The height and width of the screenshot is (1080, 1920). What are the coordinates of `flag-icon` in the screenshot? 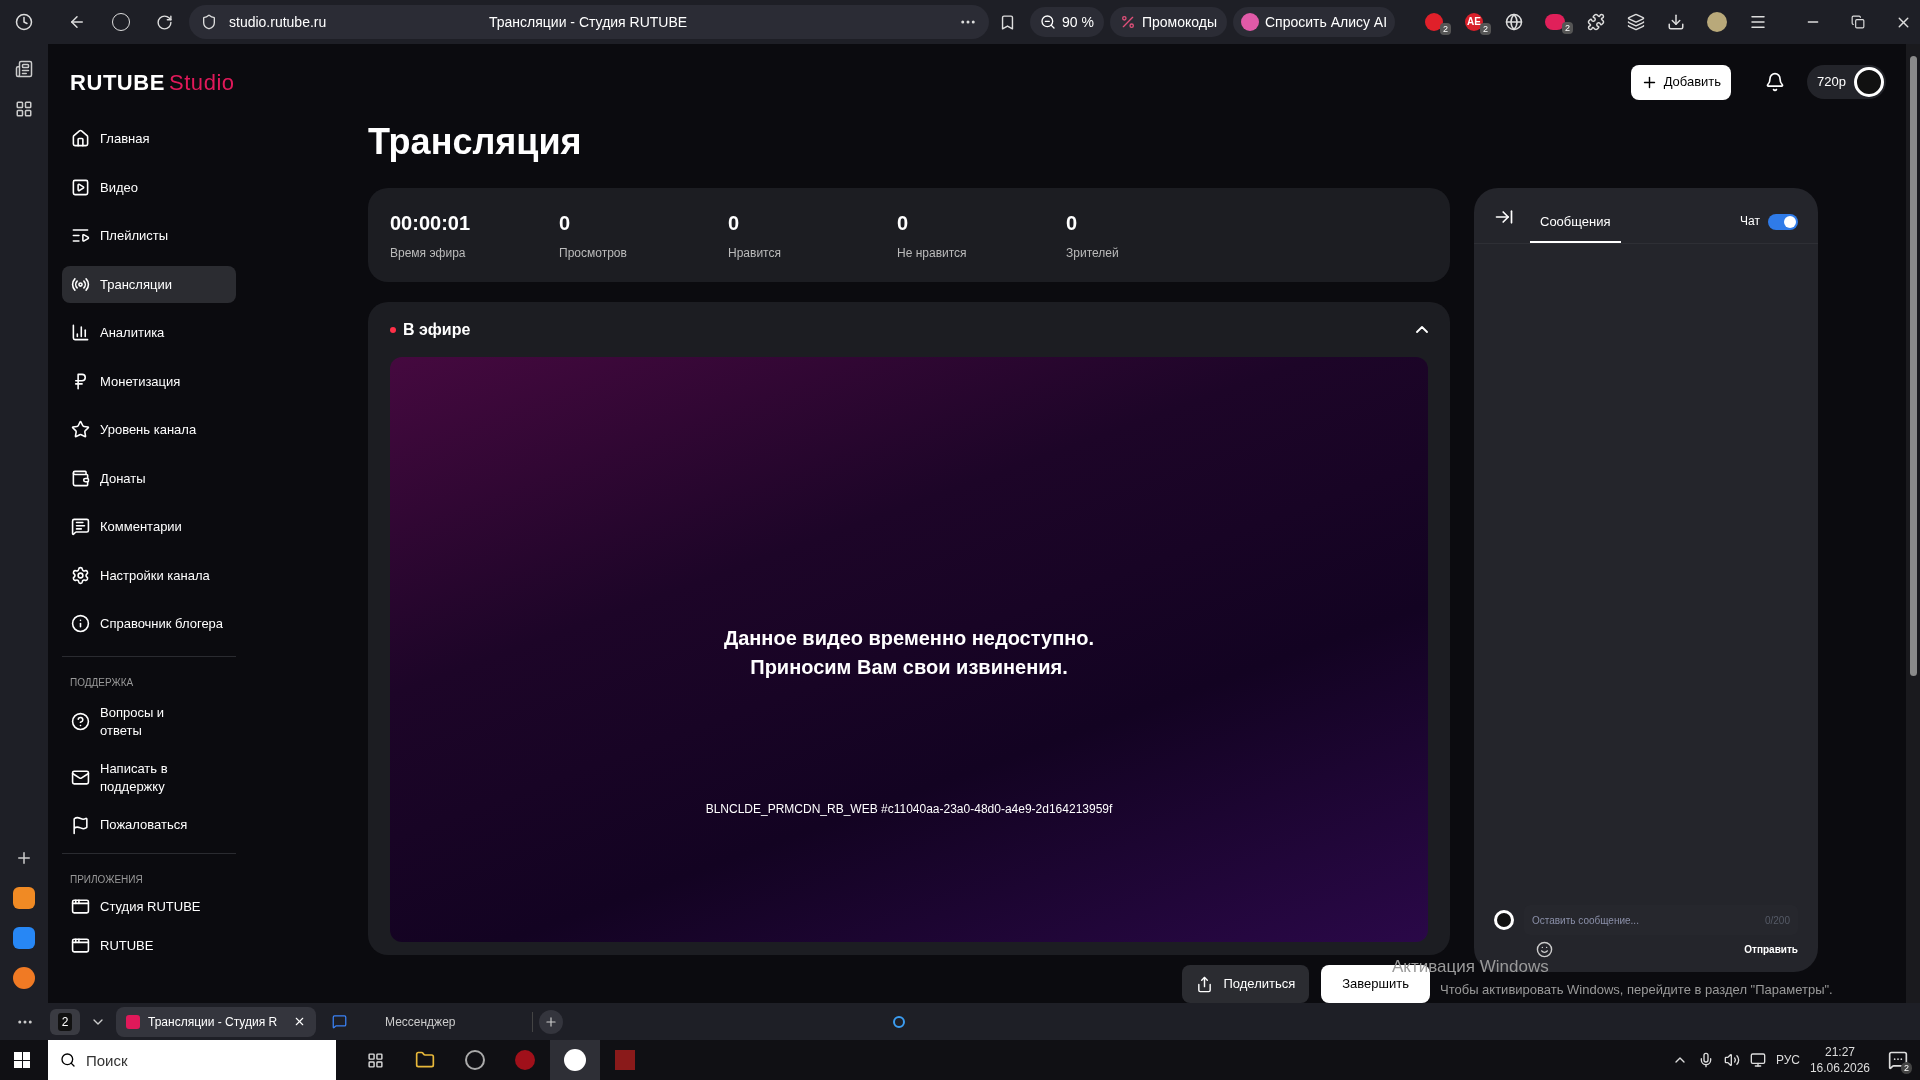 It's located at (80, 825).